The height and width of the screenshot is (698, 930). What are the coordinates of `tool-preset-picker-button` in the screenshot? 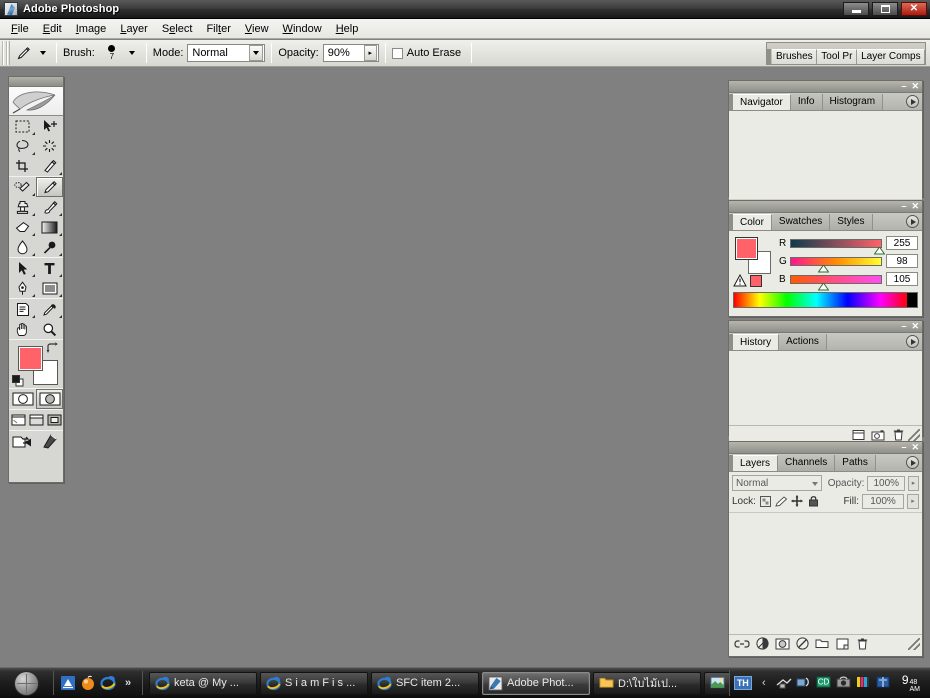 It's located at (42, 53).